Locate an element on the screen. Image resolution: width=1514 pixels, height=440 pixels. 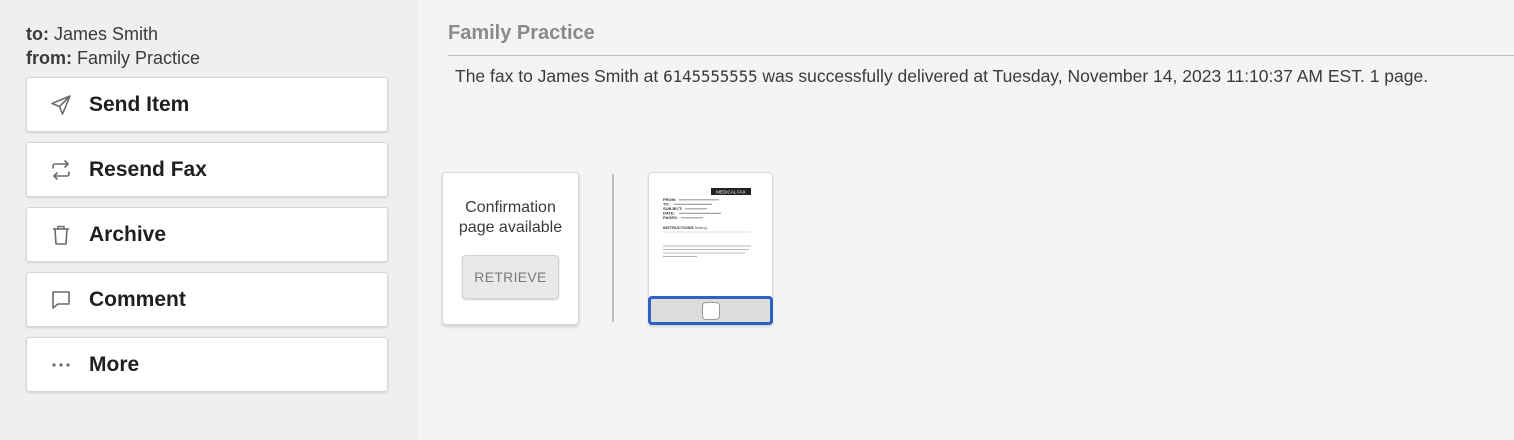
send-icon is located at coordinates (61, 105).